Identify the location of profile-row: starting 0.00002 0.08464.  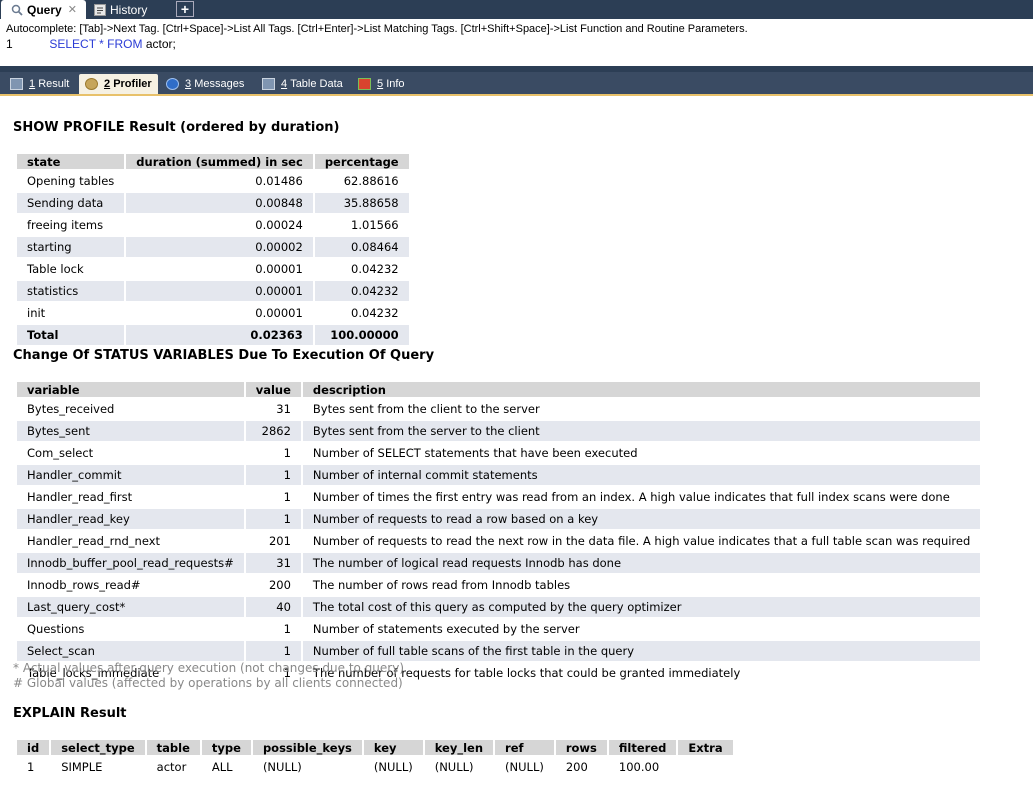
(212, 247).